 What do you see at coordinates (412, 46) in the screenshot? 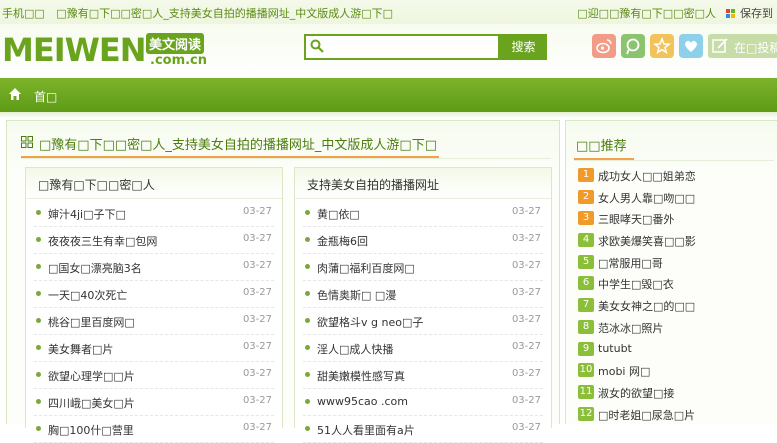
I see `search-input` at bounding box center [412, 46].